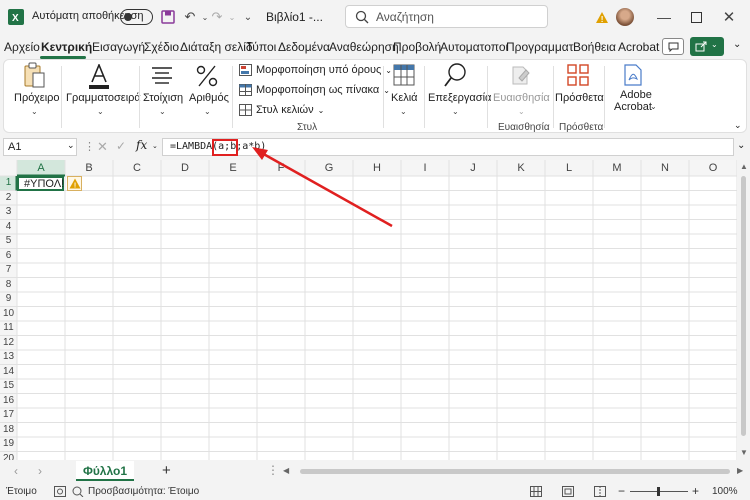 Image resolution: width=750 pixels, height=500 pixels. I want to click on tab-formulas: Τύποι, so click(261, 47).